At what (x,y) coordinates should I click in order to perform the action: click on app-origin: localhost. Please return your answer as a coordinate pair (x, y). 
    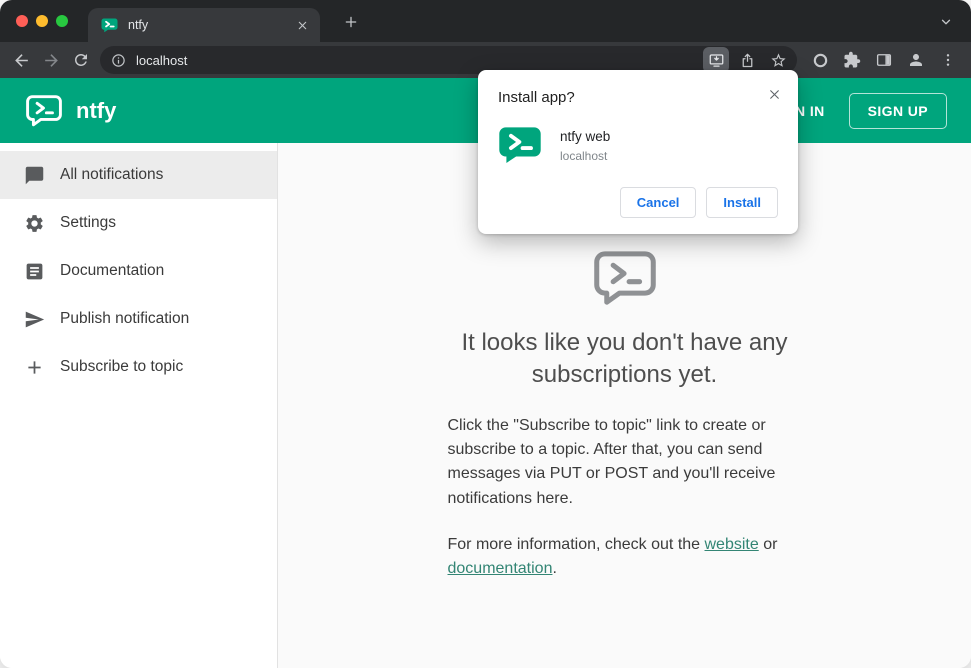
    Looking at the image, I should click on (584, 156).